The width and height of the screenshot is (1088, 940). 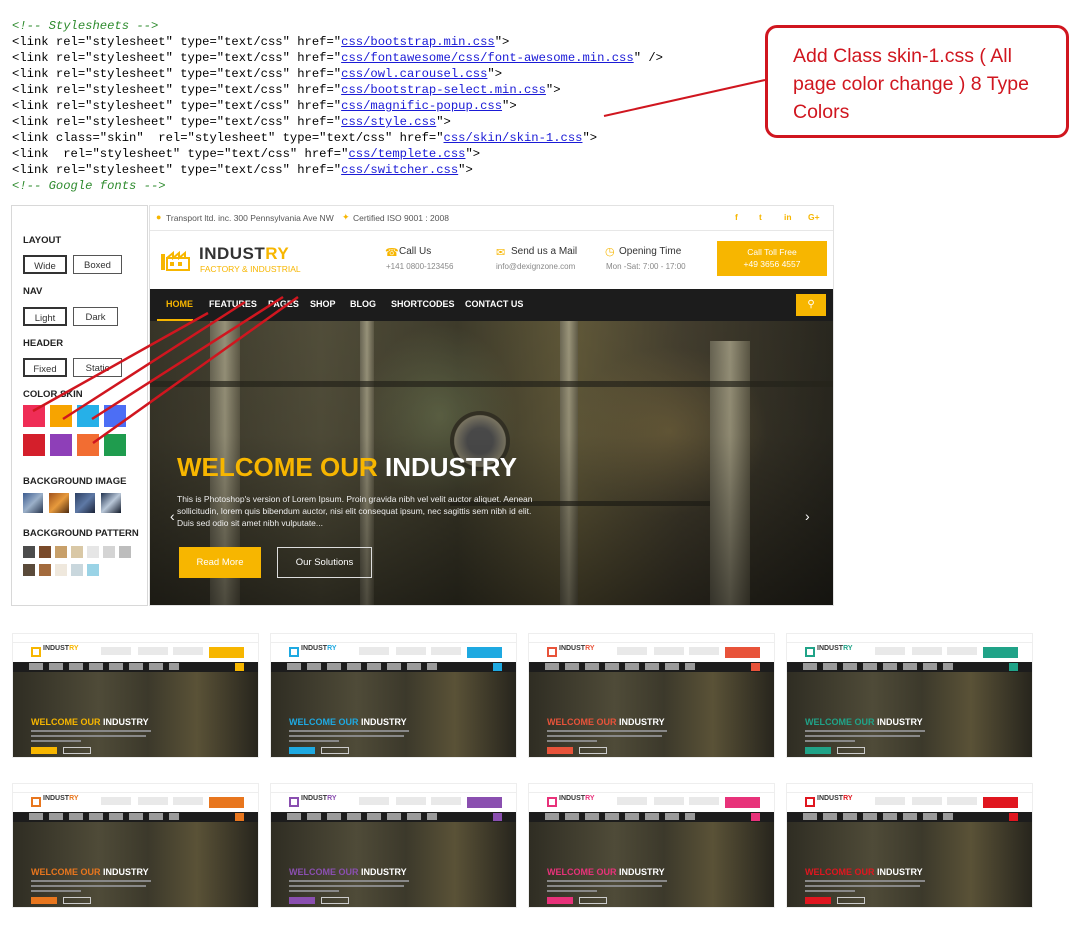 I want to click on prev-arrow-icon: ‹, so click(x=172, y=516).